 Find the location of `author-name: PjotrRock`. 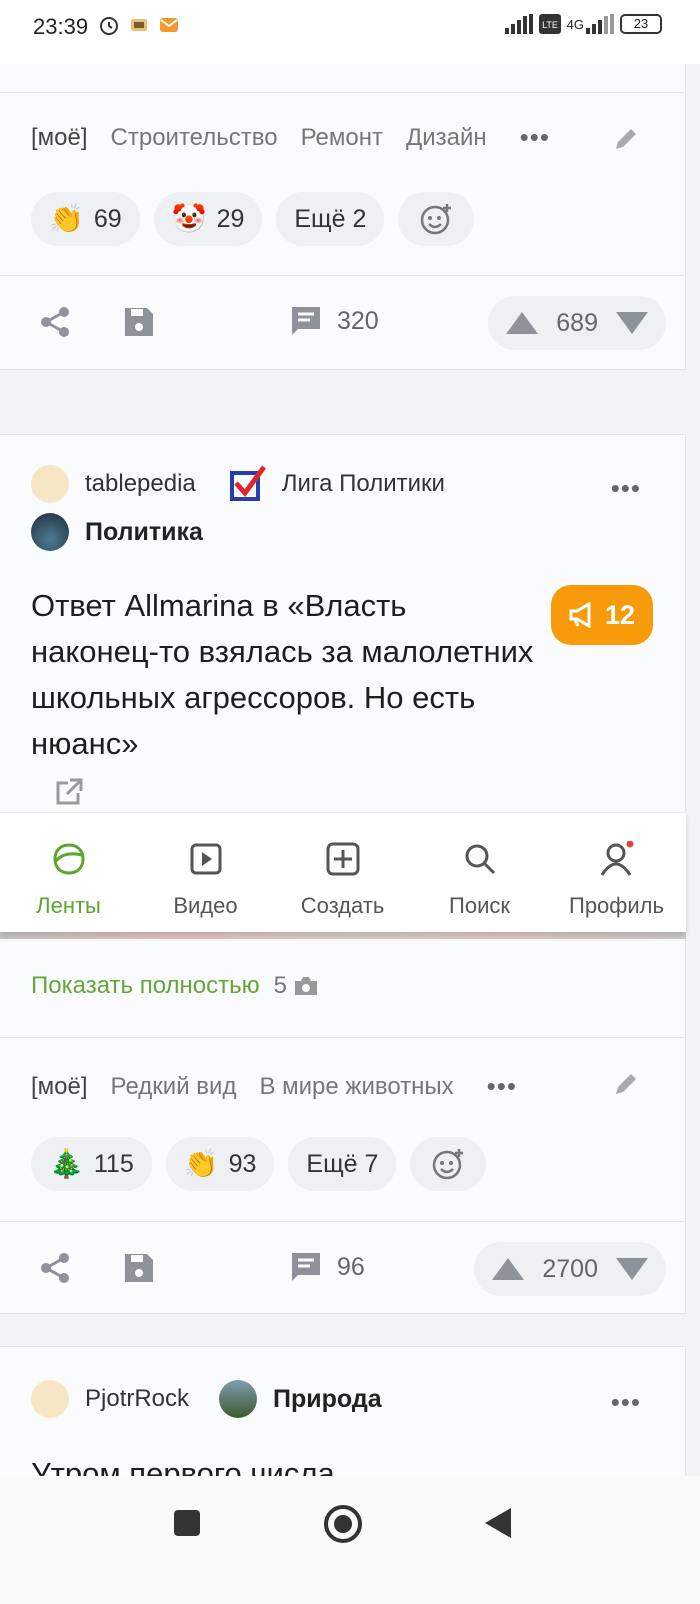

author-name: PjotrRock is located at coordinates (137, 1399).